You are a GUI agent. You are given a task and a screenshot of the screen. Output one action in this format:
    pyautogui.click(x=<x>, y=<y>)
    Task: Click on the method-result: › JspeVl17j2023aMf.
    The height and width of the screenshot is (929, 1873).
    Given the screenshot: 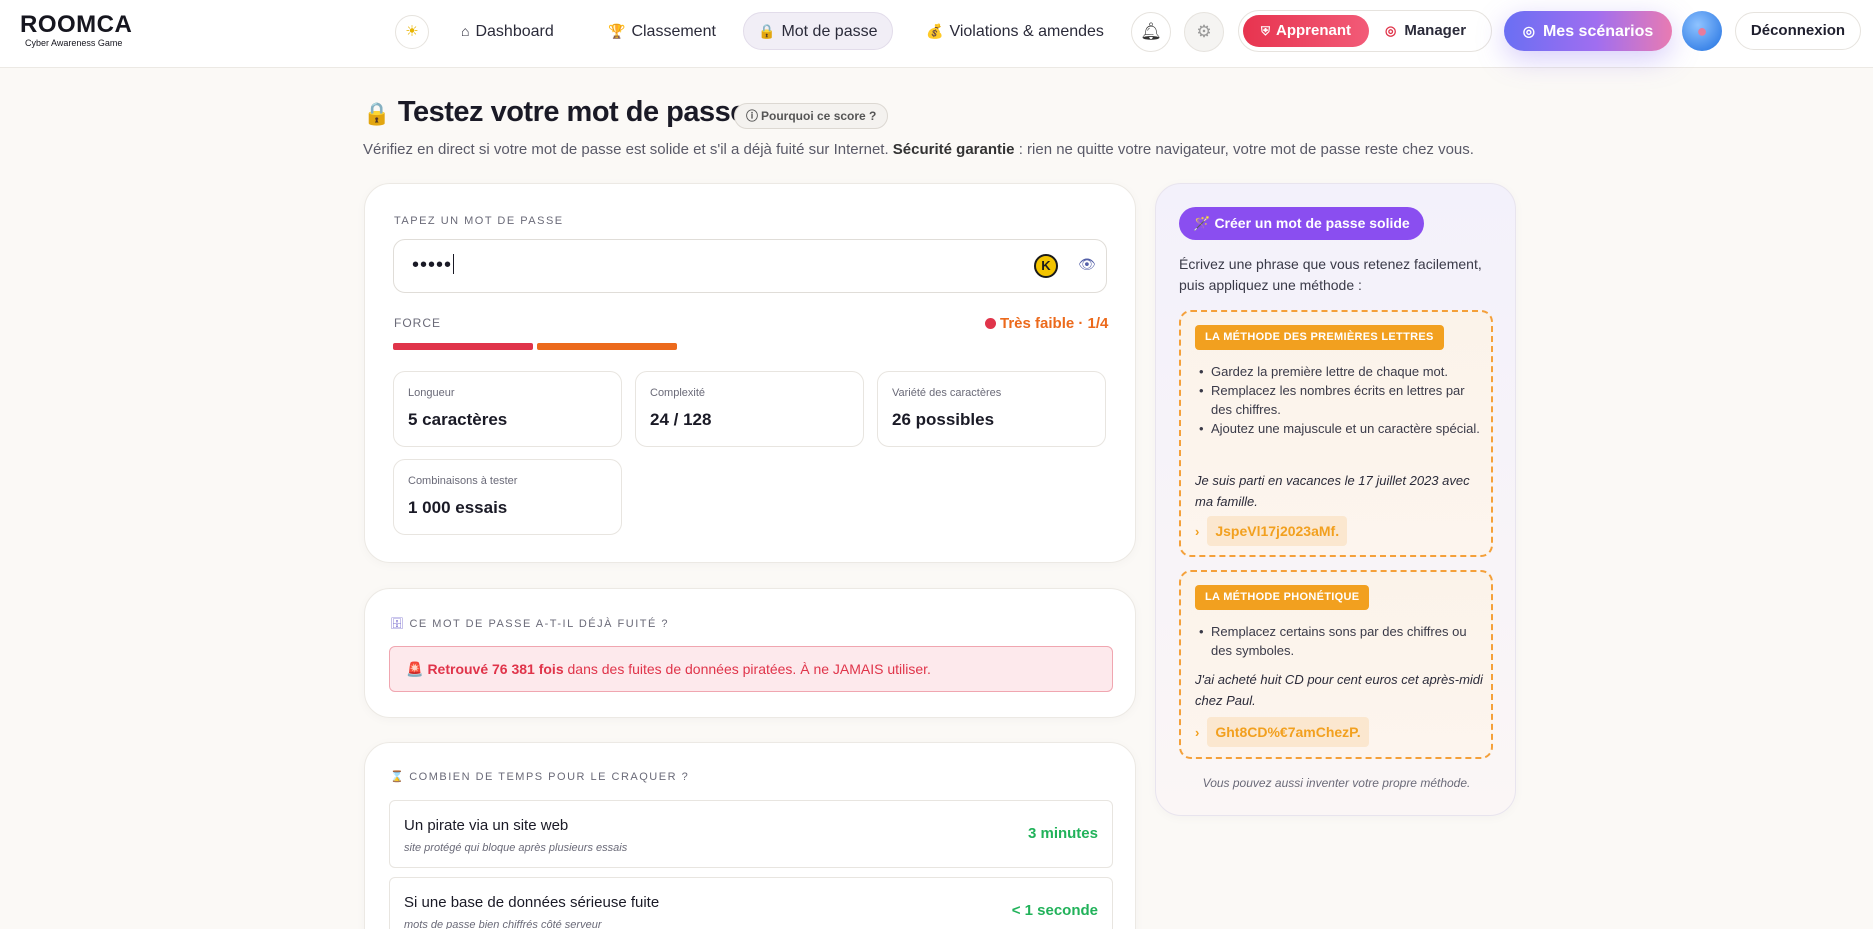 What is the action you would take?
    pyautogui.click(x=1271, y=531)
    